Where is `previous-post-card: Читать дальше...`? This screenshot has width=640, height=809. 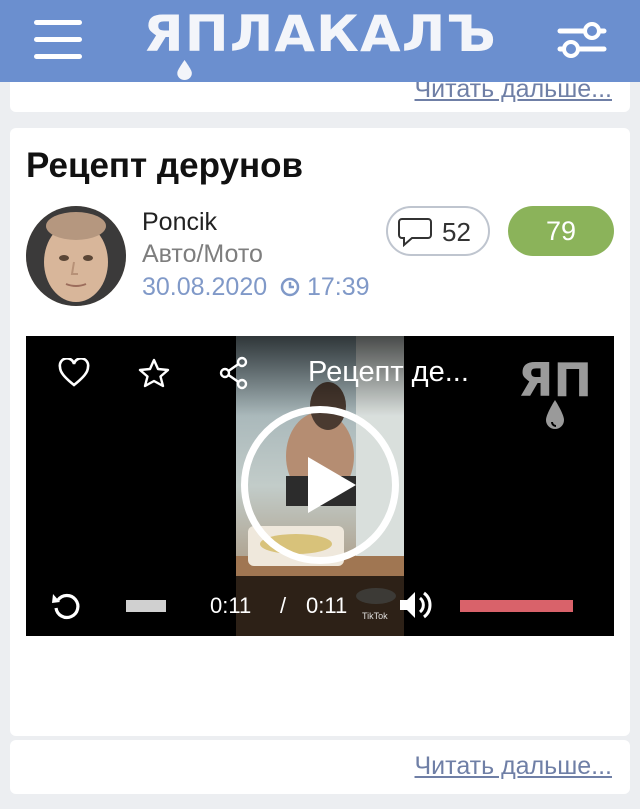 previous-post-card: Читать дальше... is located at coordinates (320, 97).